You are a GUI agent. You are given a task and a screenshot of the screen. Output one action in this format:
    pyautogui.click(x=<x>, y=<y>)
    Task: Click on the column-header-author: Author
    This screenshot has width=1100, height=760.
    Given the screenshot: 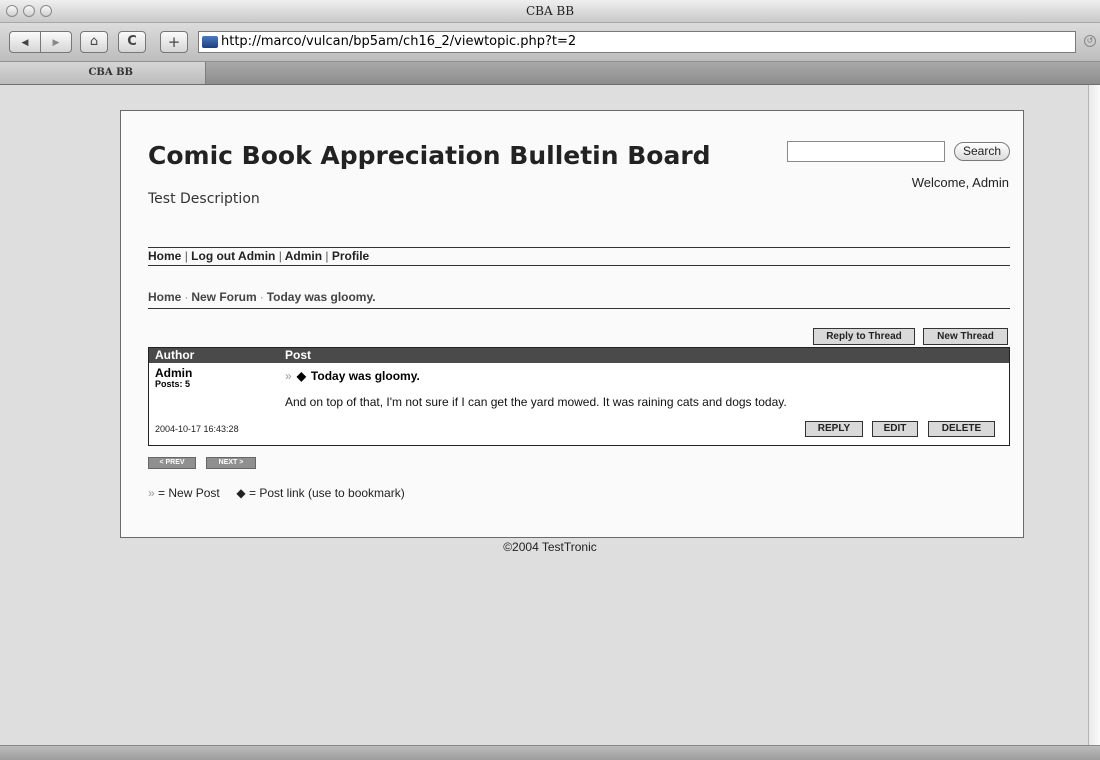 What is the action you would take?
    pyautogui.click(x=175, y=355)
    